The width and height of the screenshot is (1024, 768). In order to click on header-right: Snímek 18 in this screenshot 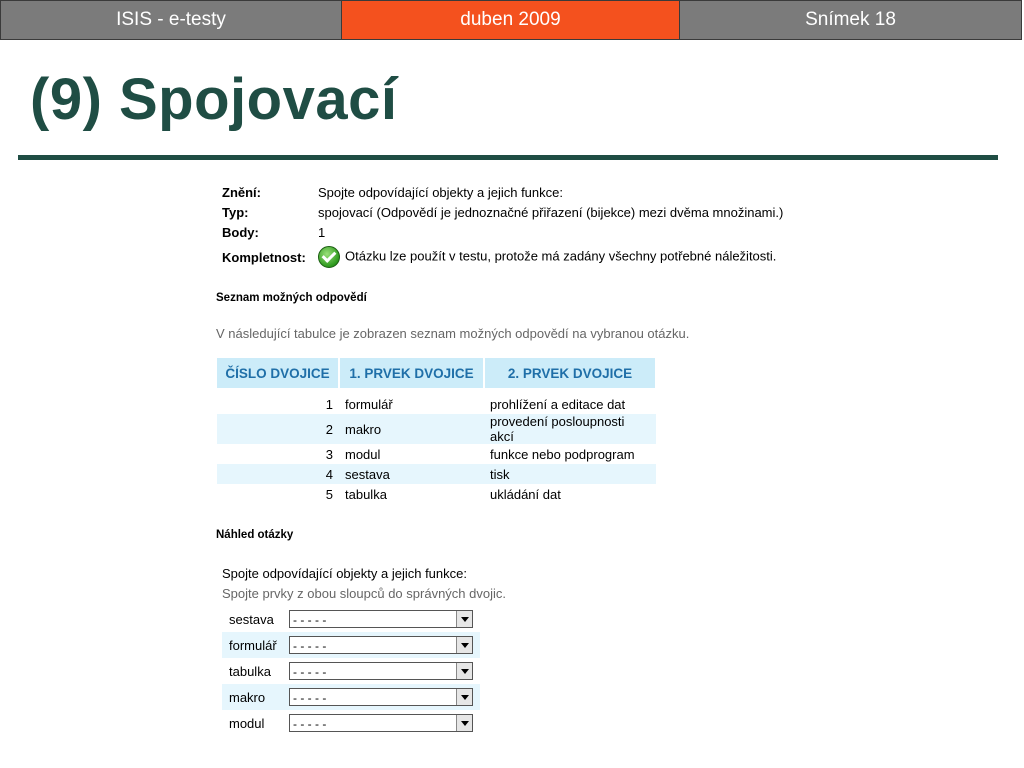, I will do `click(851, 20)`.